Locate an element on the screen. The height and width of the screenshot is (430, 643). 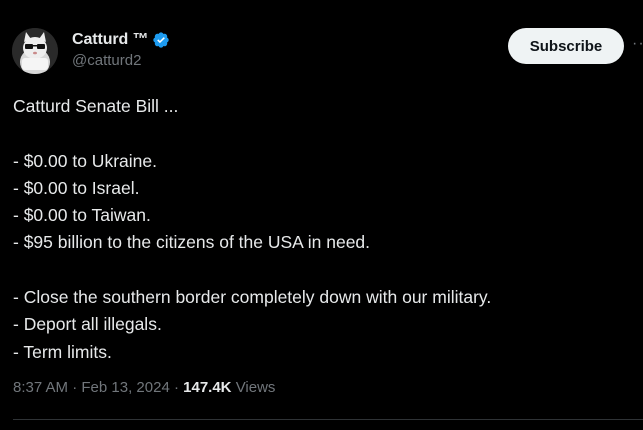
subscribe-button: Subscribe is located at coordinates (566, 46).